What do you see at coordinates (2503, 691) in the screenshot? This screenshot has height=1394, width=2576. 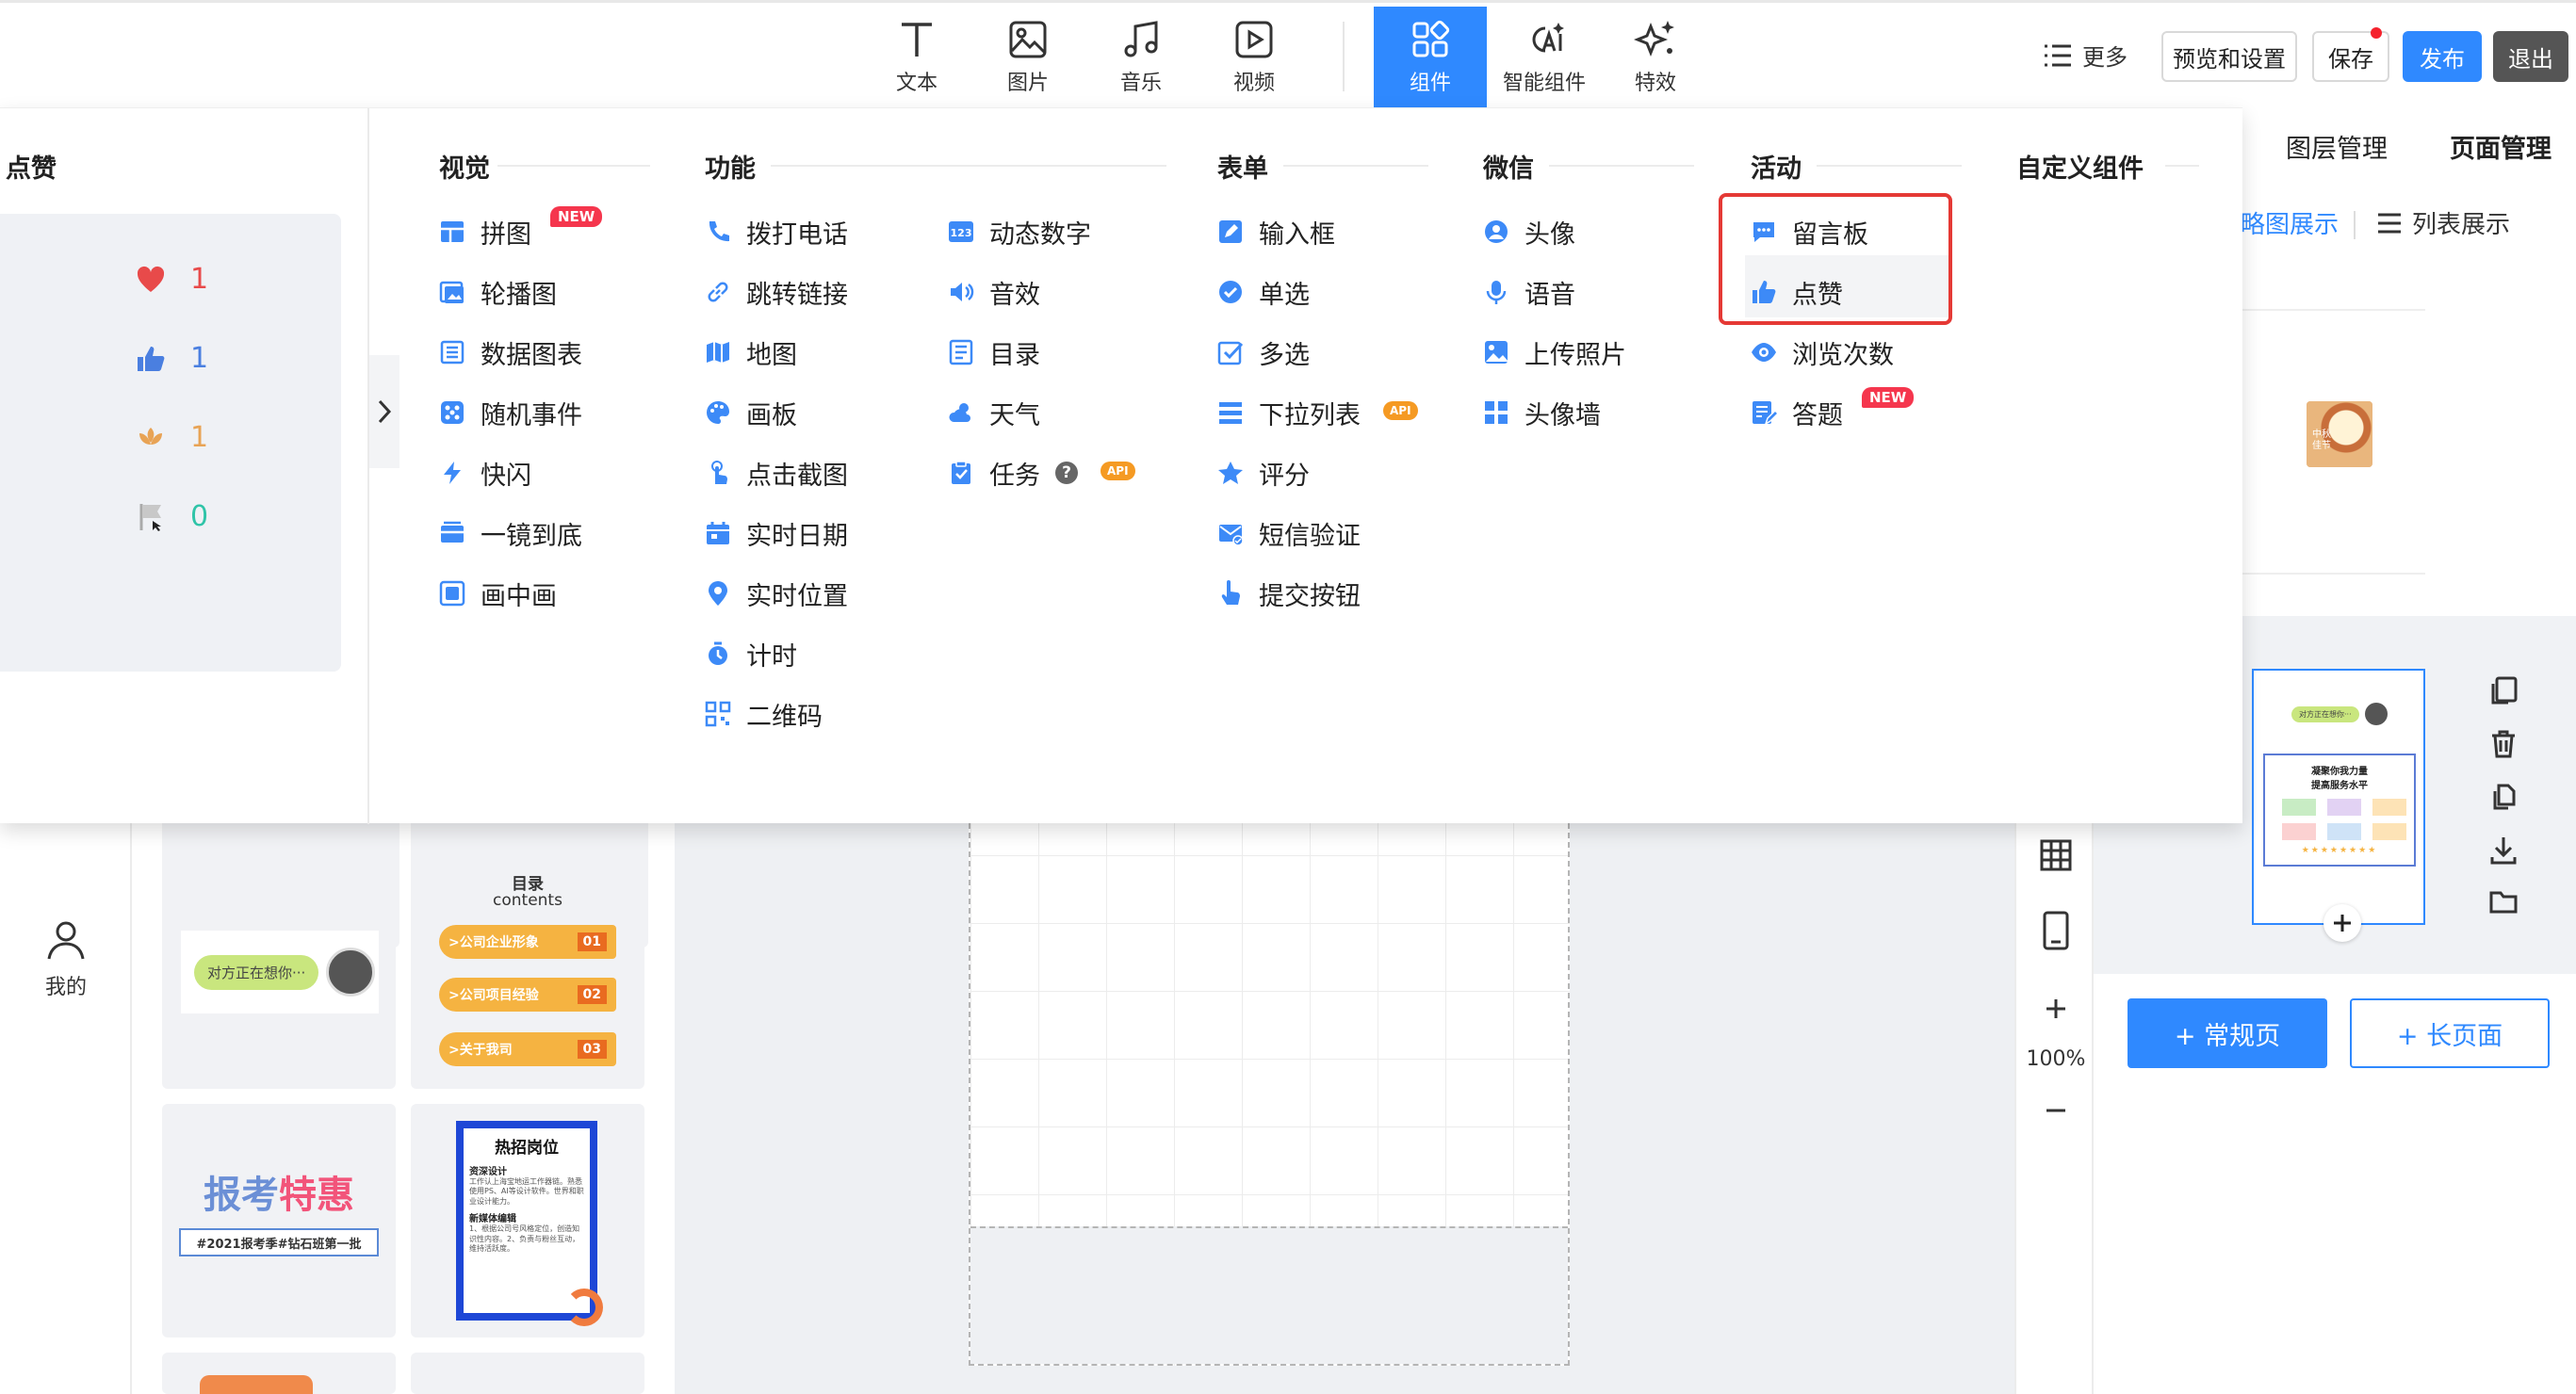 I see `copy-page-button` at bounding box center [2503, 691].